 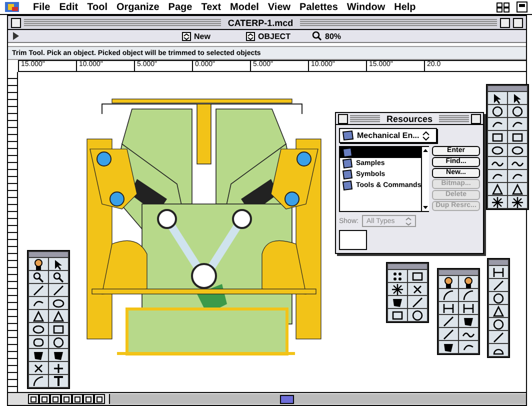 What do you see at coordinates (405, 7) in the screenshot?
I see `menu-item: Help` at bounding box center [405, 7].